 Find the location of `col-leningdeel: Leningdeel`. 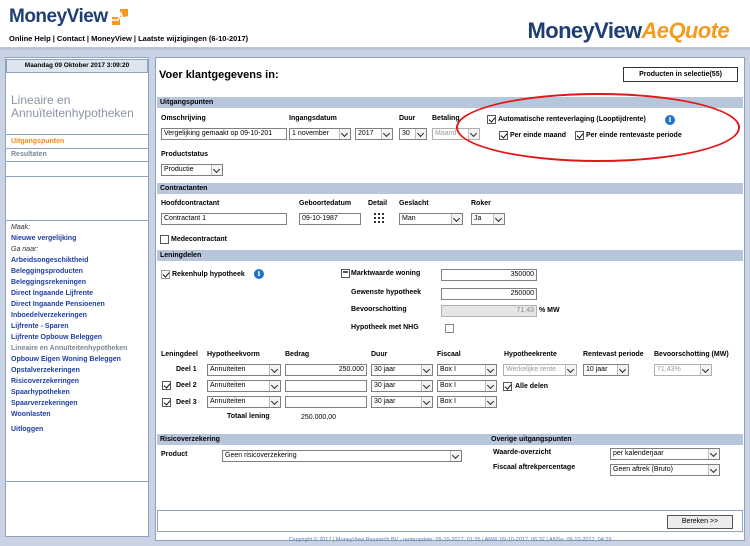

col-leningdeel: Leningdeel is located at coordinates (179, 354).